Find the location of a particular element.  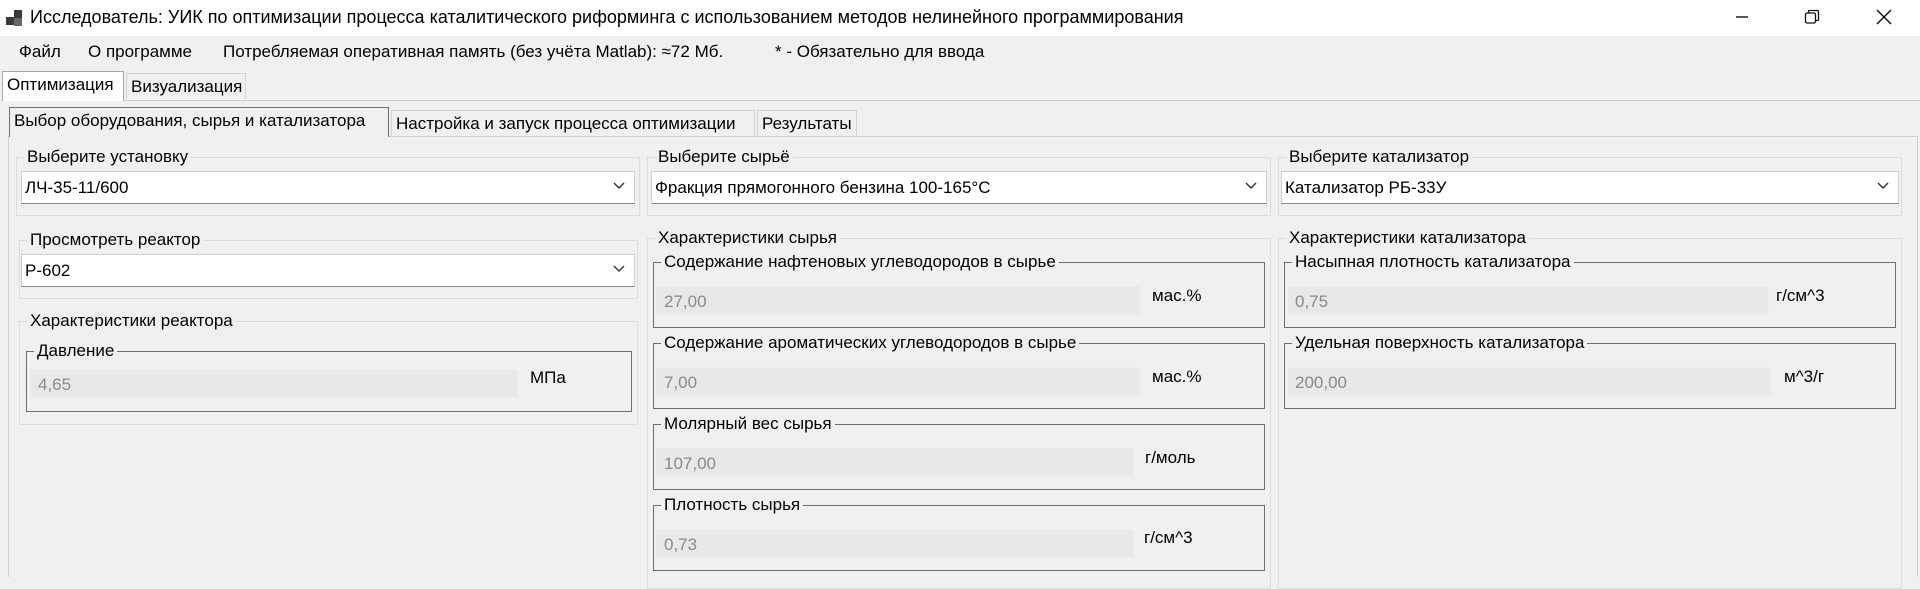

surface-area-unit: м^3/г is located at coordinates (1804, 376).